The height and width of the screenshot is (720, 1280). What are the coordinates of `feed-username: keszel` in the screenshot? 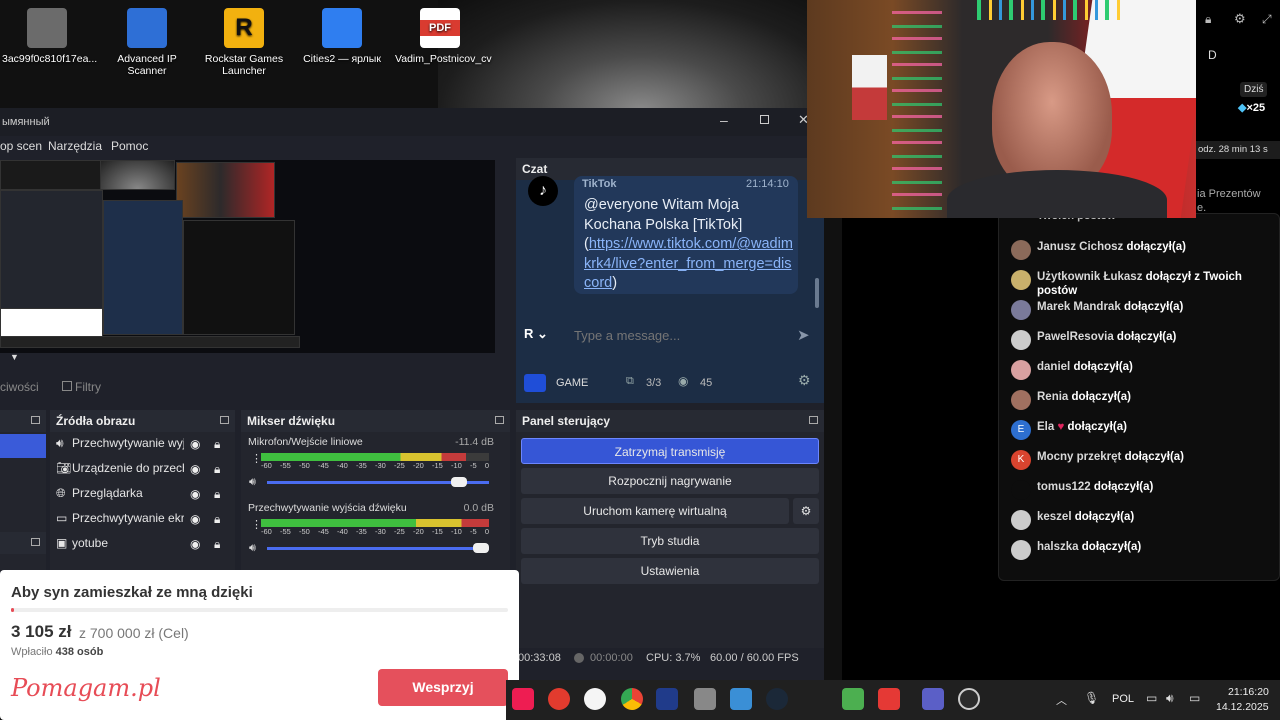 It's located at (1054, 517).